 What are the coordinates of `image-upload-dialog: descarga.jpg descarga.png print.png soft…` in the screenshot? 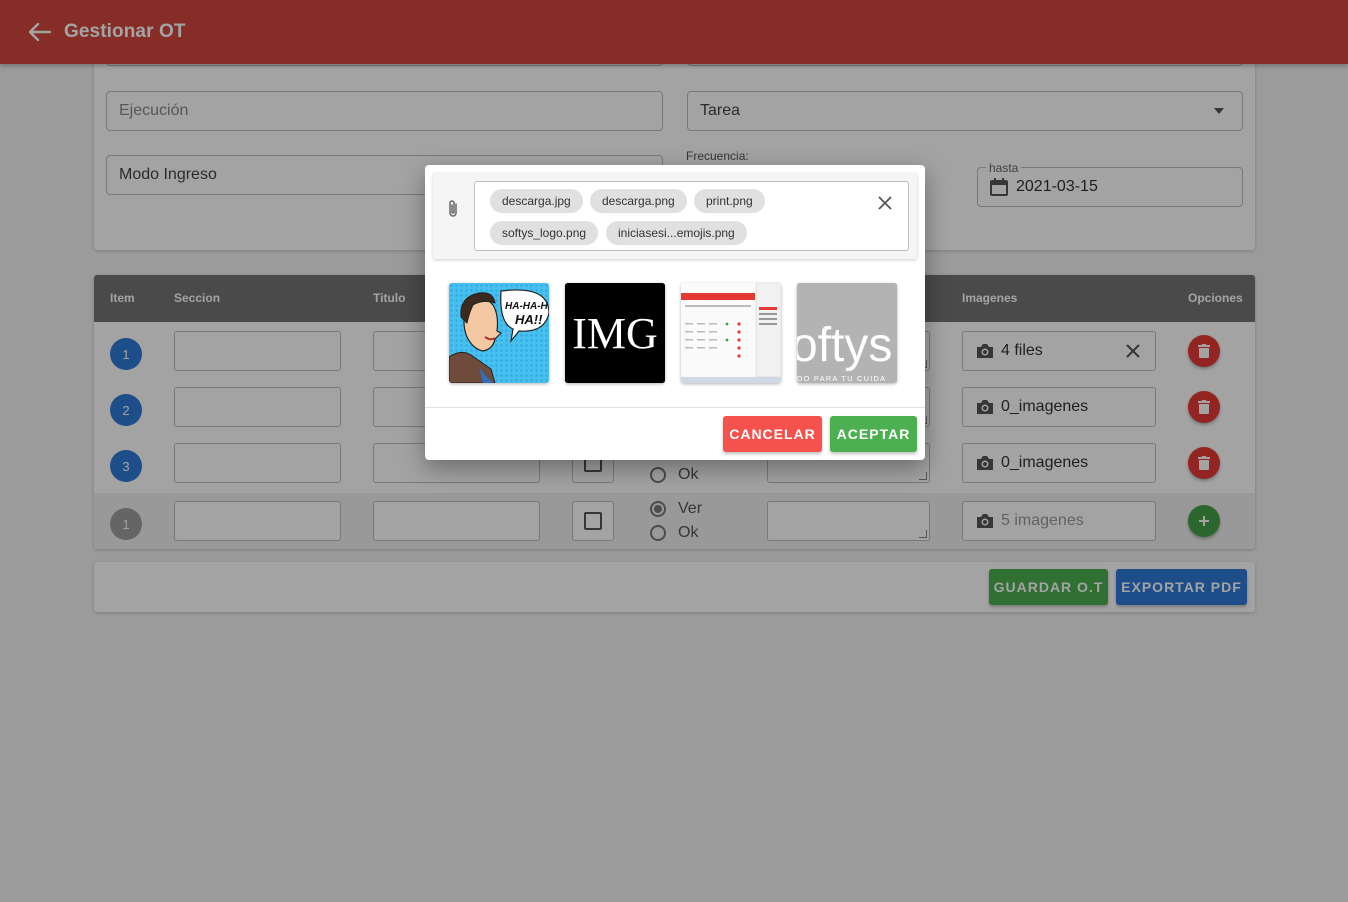 It's located at (675, 312).